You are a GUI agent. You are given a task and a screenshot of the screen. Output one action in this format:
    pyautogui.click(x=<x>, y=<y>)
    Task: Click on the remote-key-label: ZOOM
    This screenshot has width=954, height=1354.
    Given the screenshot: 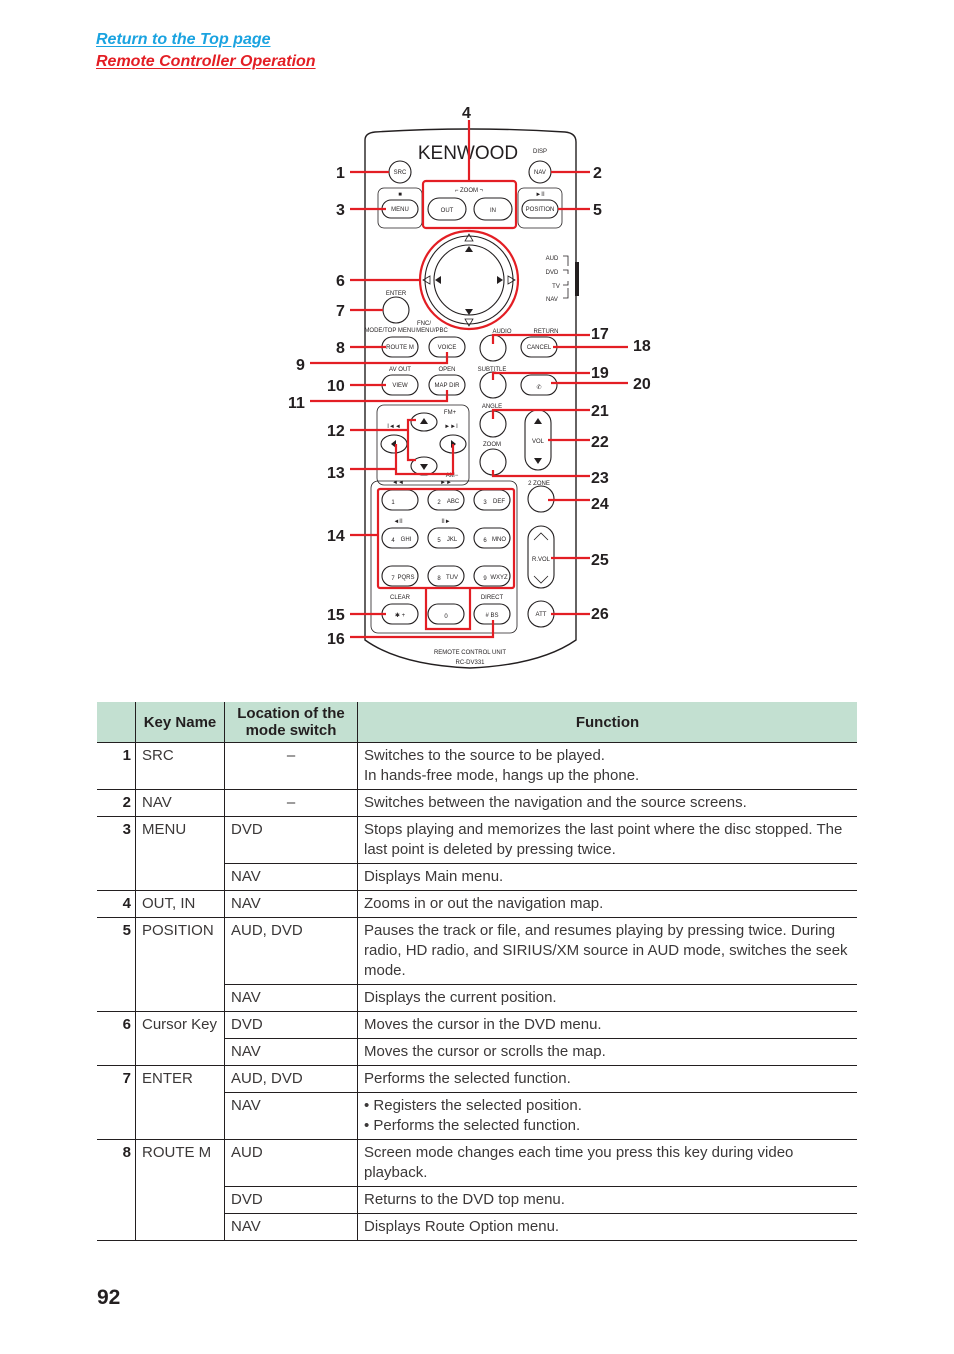 What is the action you would take?
    pyautogui.click(x=492, y=445)
    